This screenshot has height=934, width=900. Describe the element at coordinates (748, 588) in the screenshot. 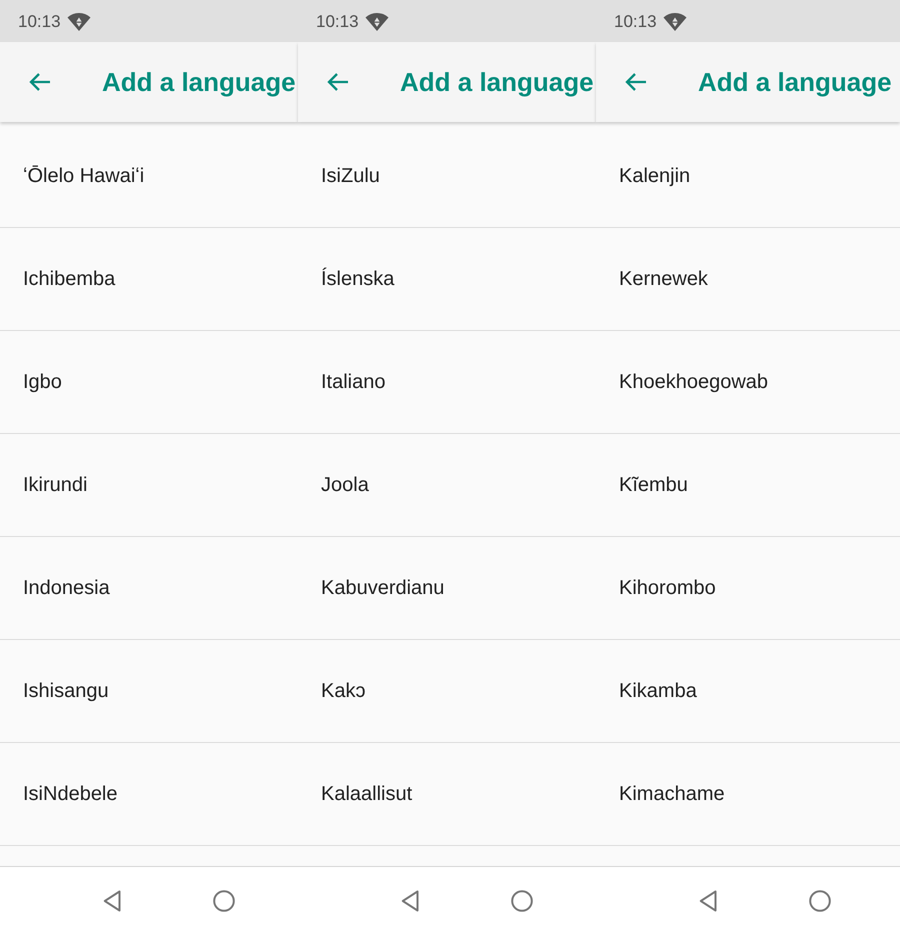

I see `language-item: Kihorombo` at that location.